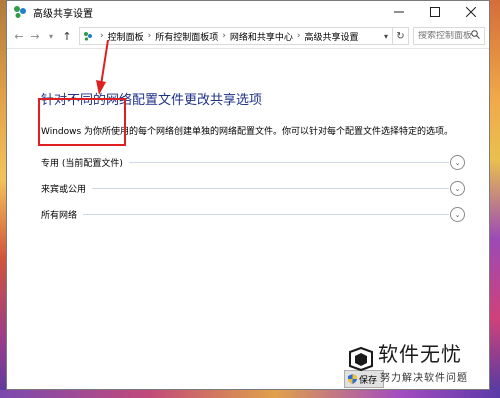 The width and height of the screenshot is (500, 398). Describe the element at coordinates (386, 36) in the screenshot. I see `address-dropdown-chevron-icon: ▾` at that location.